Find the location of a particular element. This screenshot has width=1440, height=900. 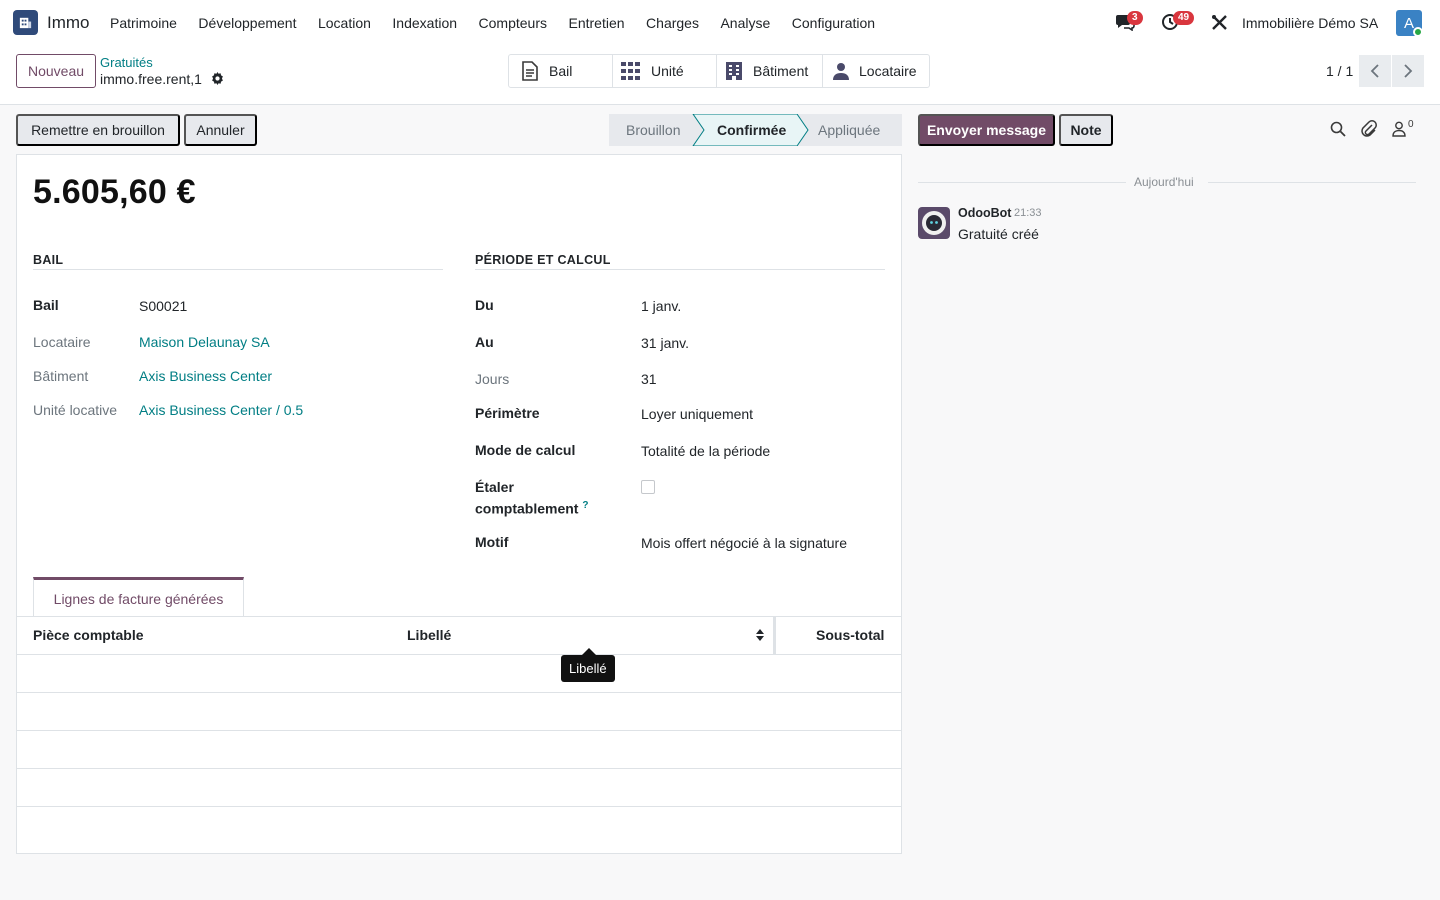

cancel-button: Annuler is located at coordinates (220, 130).